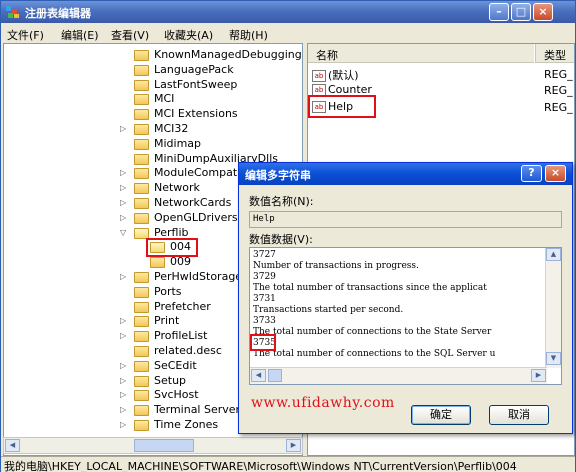 This screenshot has width=576, height=472. Describe the element at coordinates (153, 114) in the screenshot. I see `tree-item: MCI Extensions` at that location.